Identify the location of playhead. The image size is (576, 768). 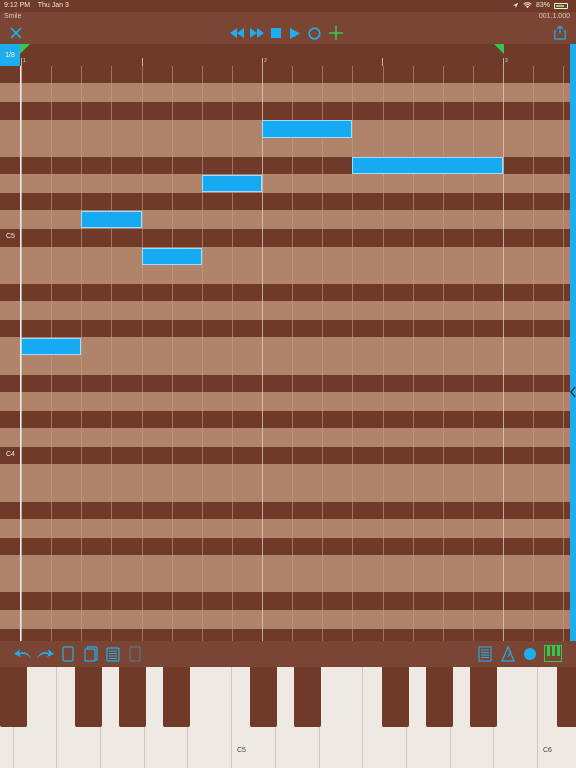
(20, 353).